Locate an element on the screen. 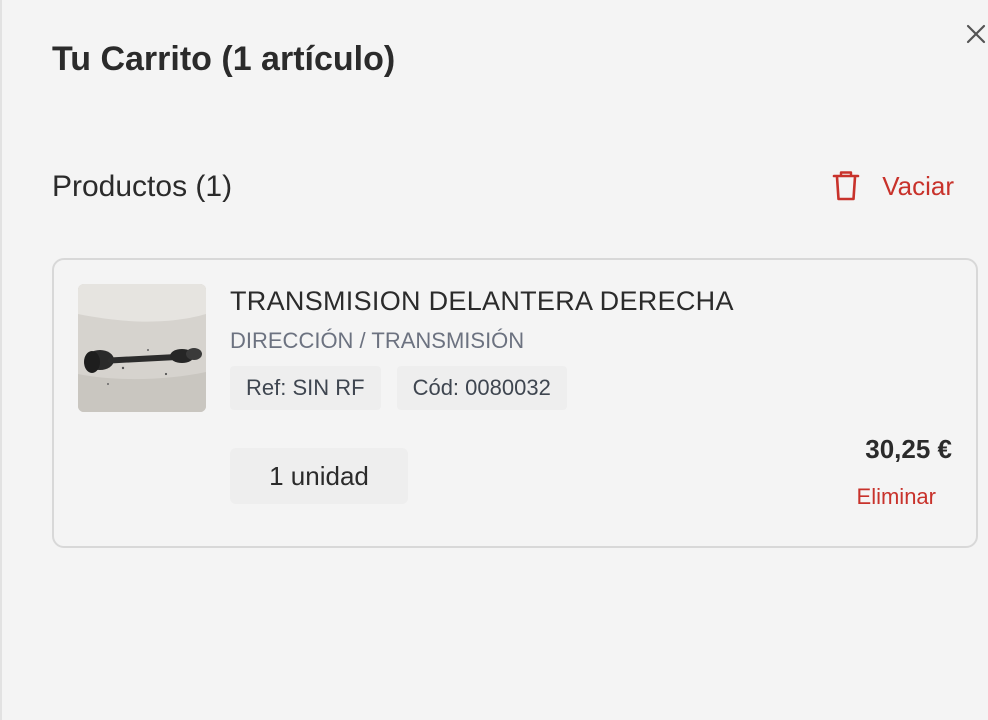 The width and height of the screenshot is (988, 720). item-code-tag: Cód: 0080032 is located at coordinates (481, 388).